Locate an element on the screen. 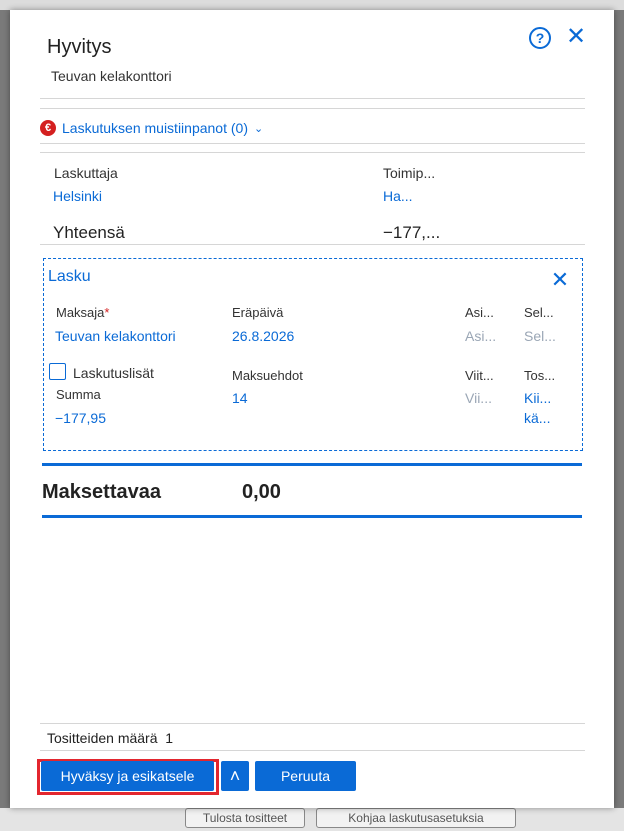  amount-value: −177,95 is located at coordinates (80, 418).